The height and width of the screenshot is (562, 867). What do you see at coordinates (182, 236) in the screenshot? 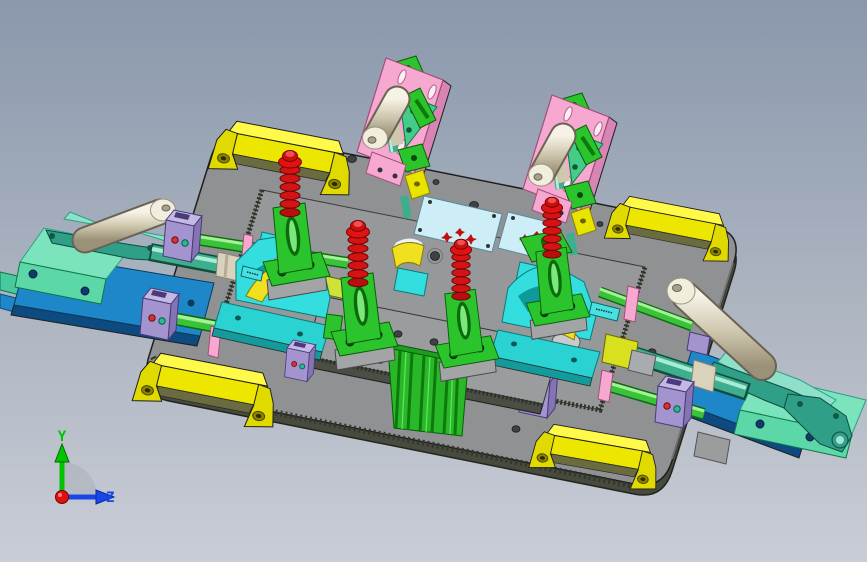
I see `guide-block-left-upper` at bounding box center [182, 236].